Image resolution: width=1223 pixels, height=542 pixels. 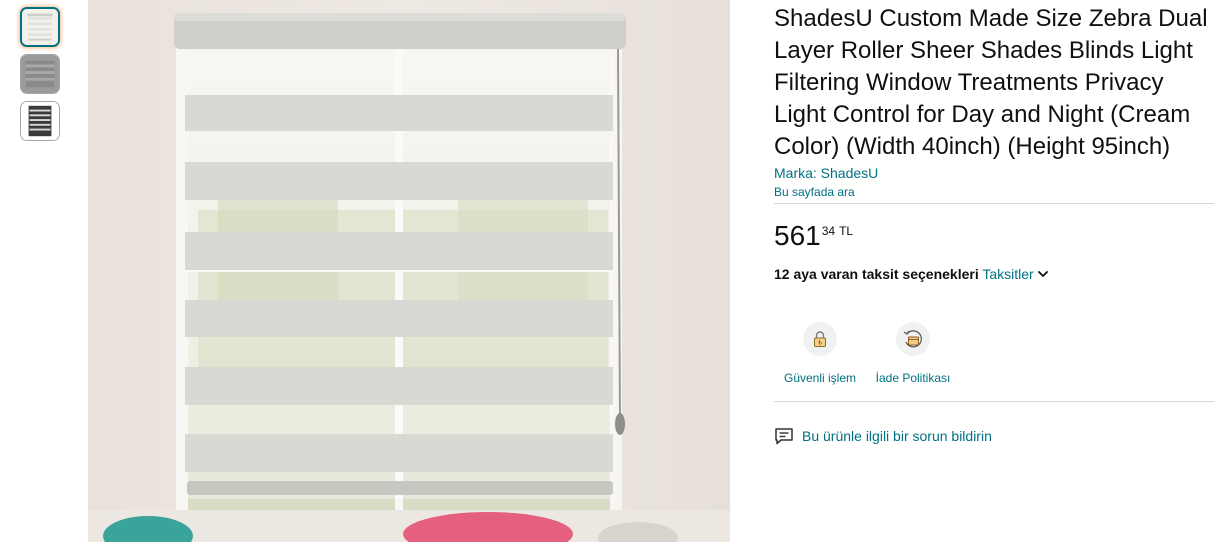 What do you see at coordinates (40, 121) in the screenshot?
I see `thumbnail-black` at bounding box center [40, 121].